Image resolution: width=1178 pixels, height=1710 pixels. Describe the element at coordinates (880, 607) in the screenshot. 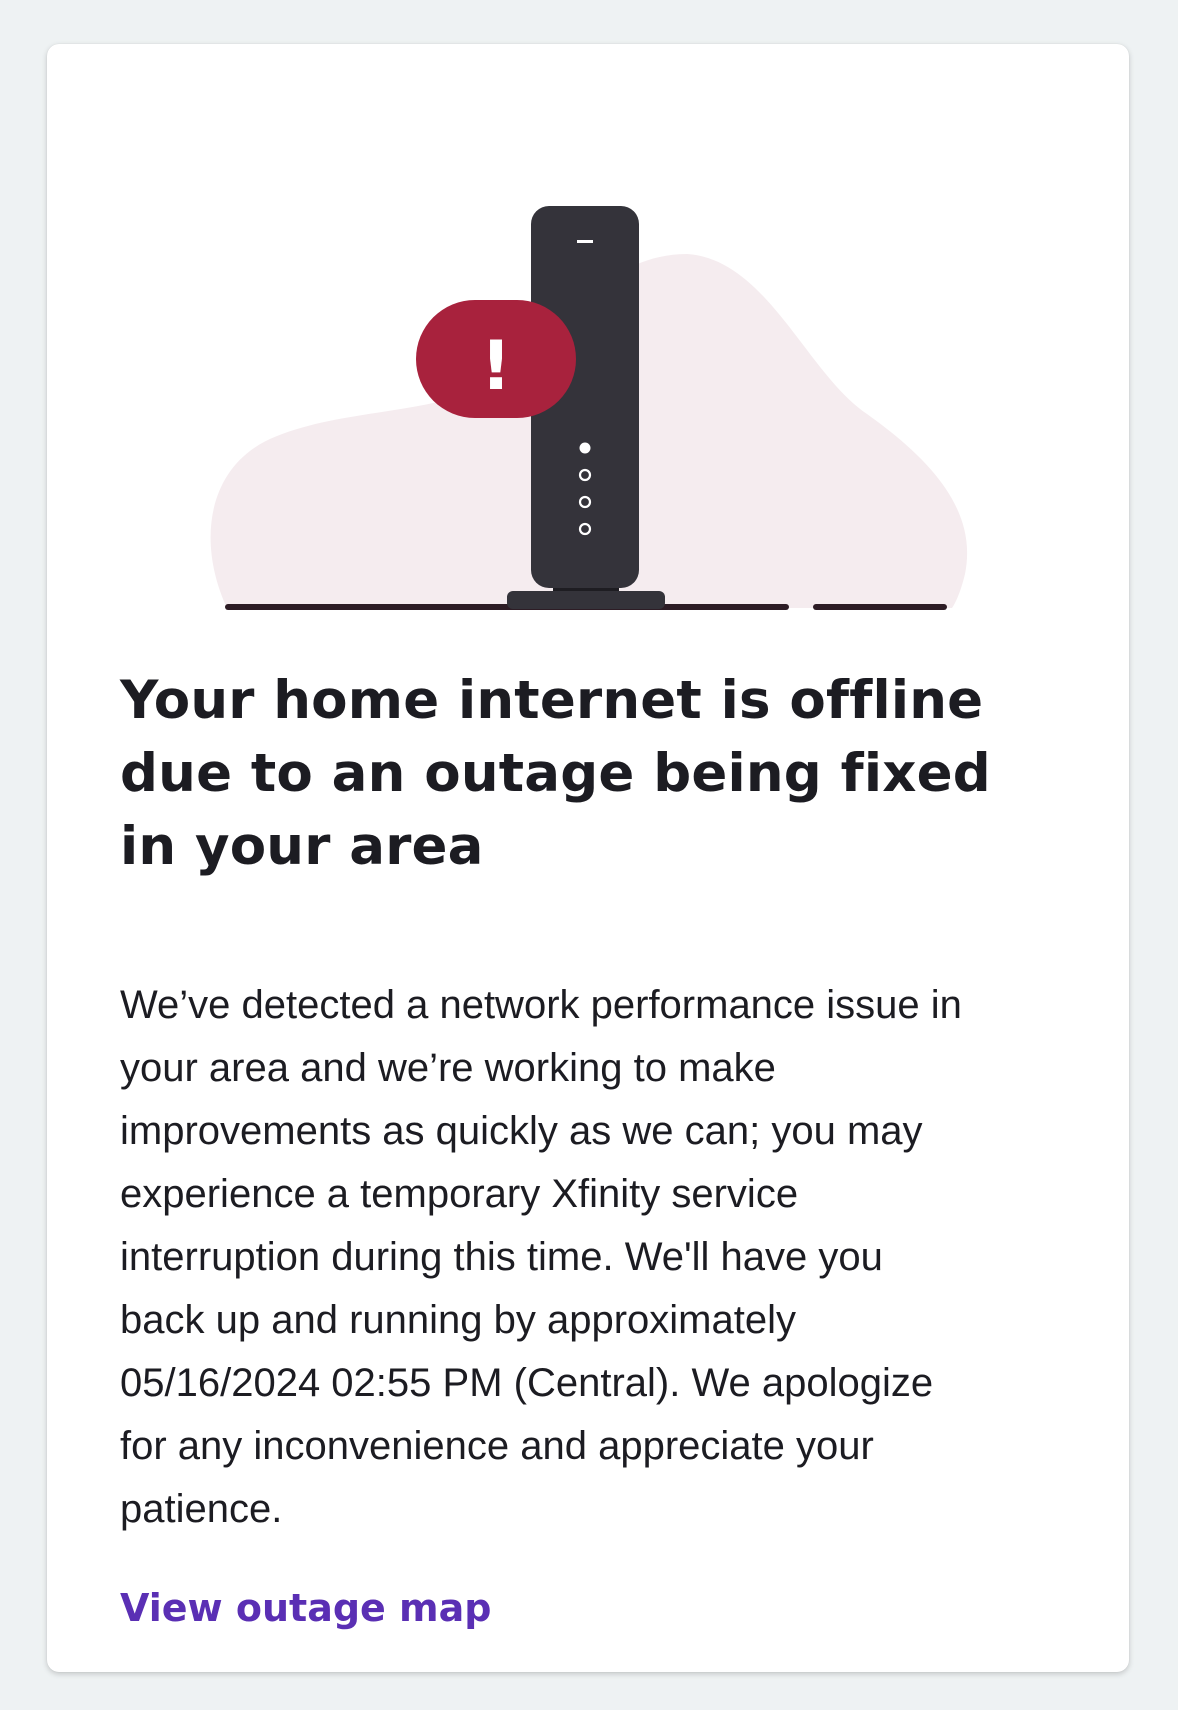

I see `floor-line-right` at that location.